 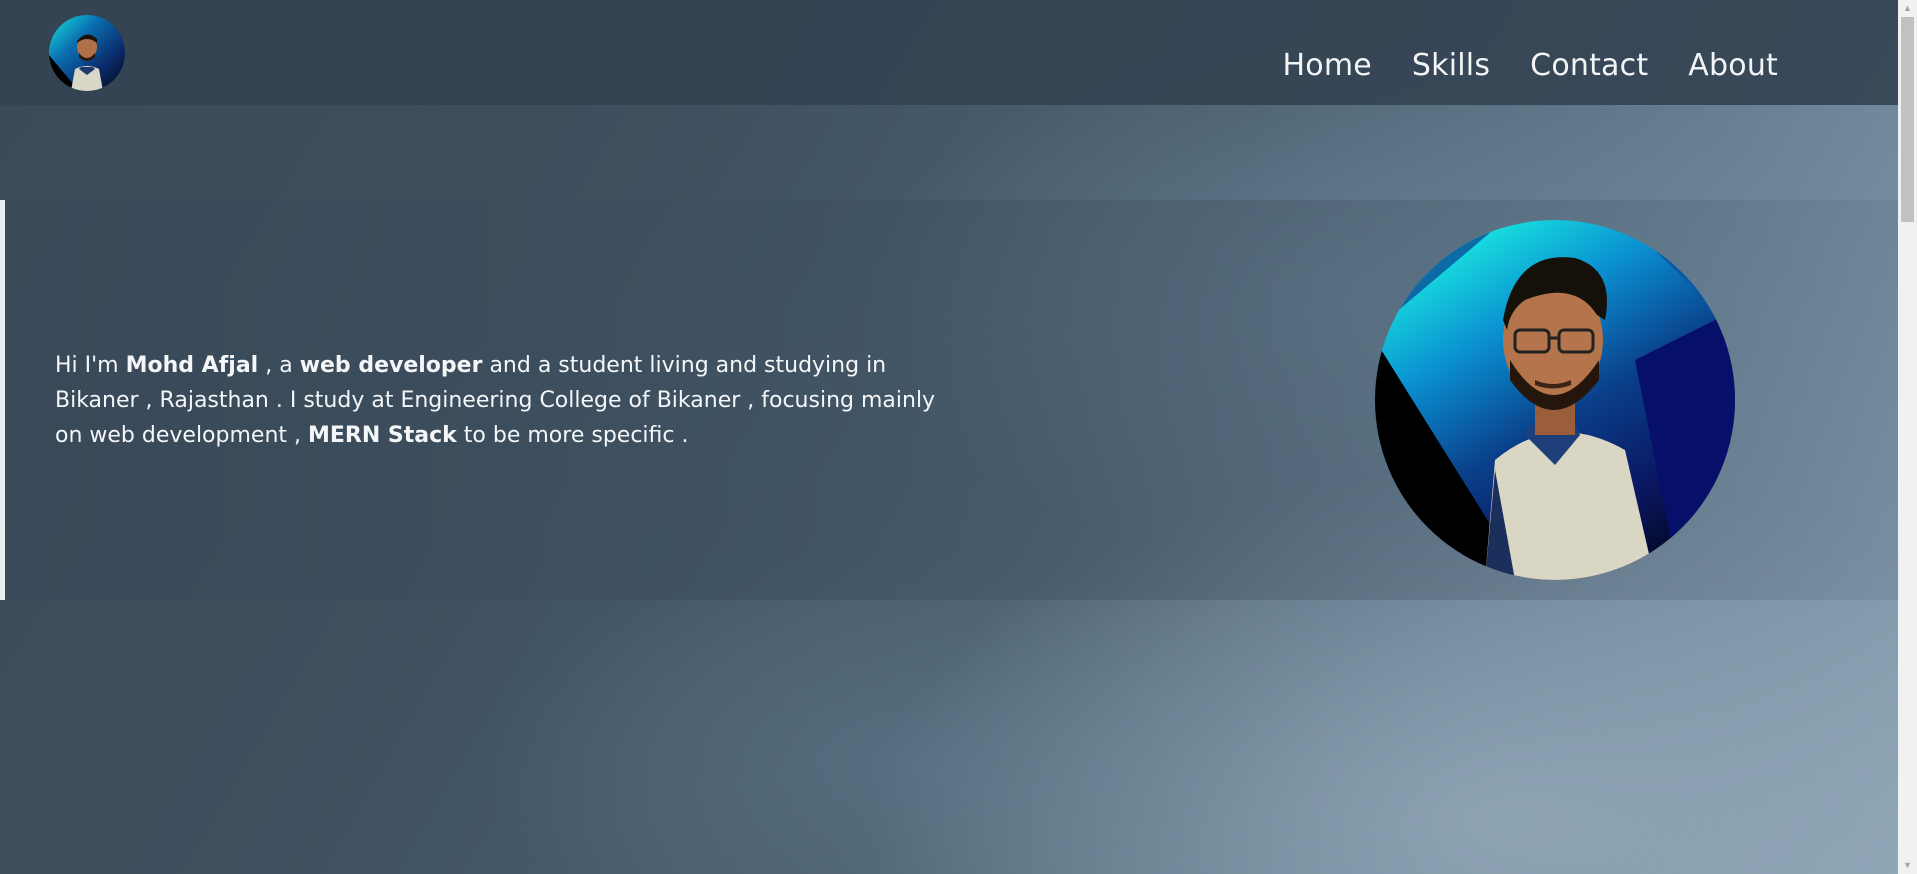 I want to click on intro-part: to be more specific ., so click(x=572, y=435).